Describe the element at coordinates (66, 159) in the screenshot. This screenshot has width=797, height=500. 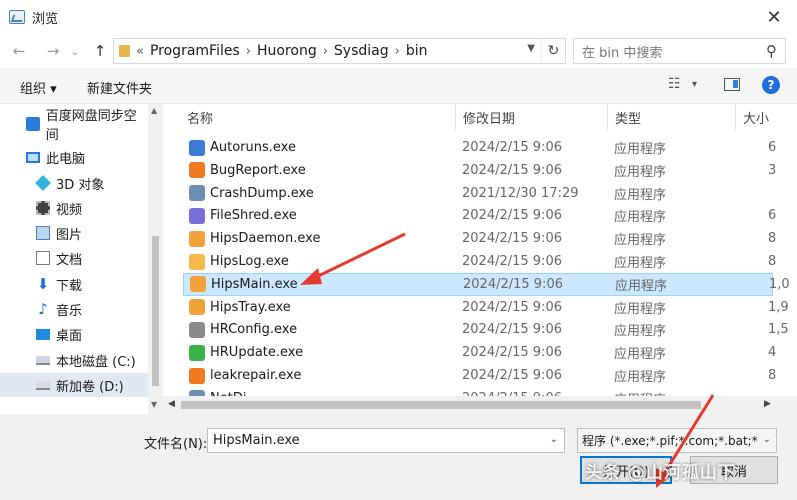
I see `sidebar-item-label: 此电脑` at that location.